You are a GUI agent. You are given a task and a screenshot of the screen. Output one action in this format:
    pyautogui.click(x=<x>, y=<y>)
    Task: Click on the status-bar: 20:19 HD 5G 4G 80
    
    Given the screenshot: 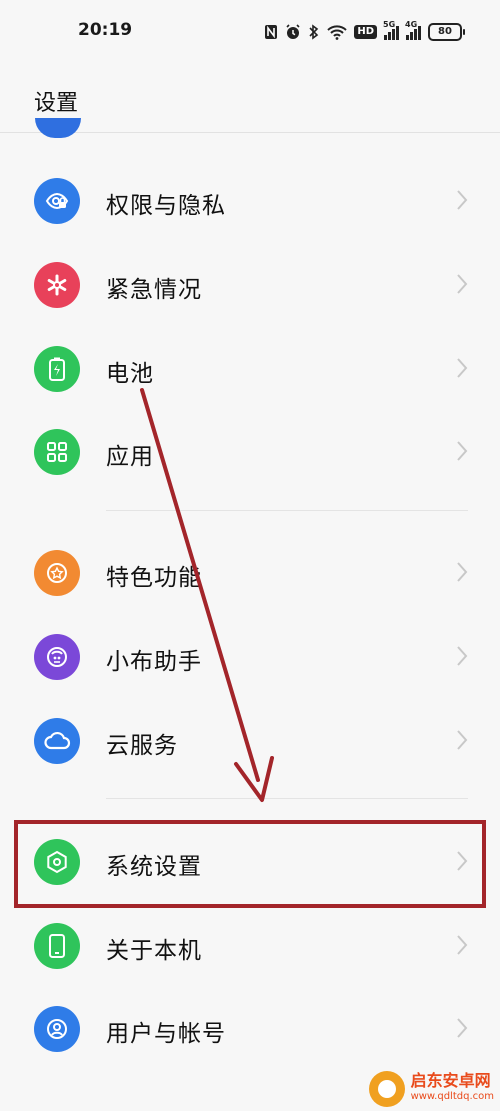 What is the action you would take?
    pyautogui.click(x=250, y=32)
    